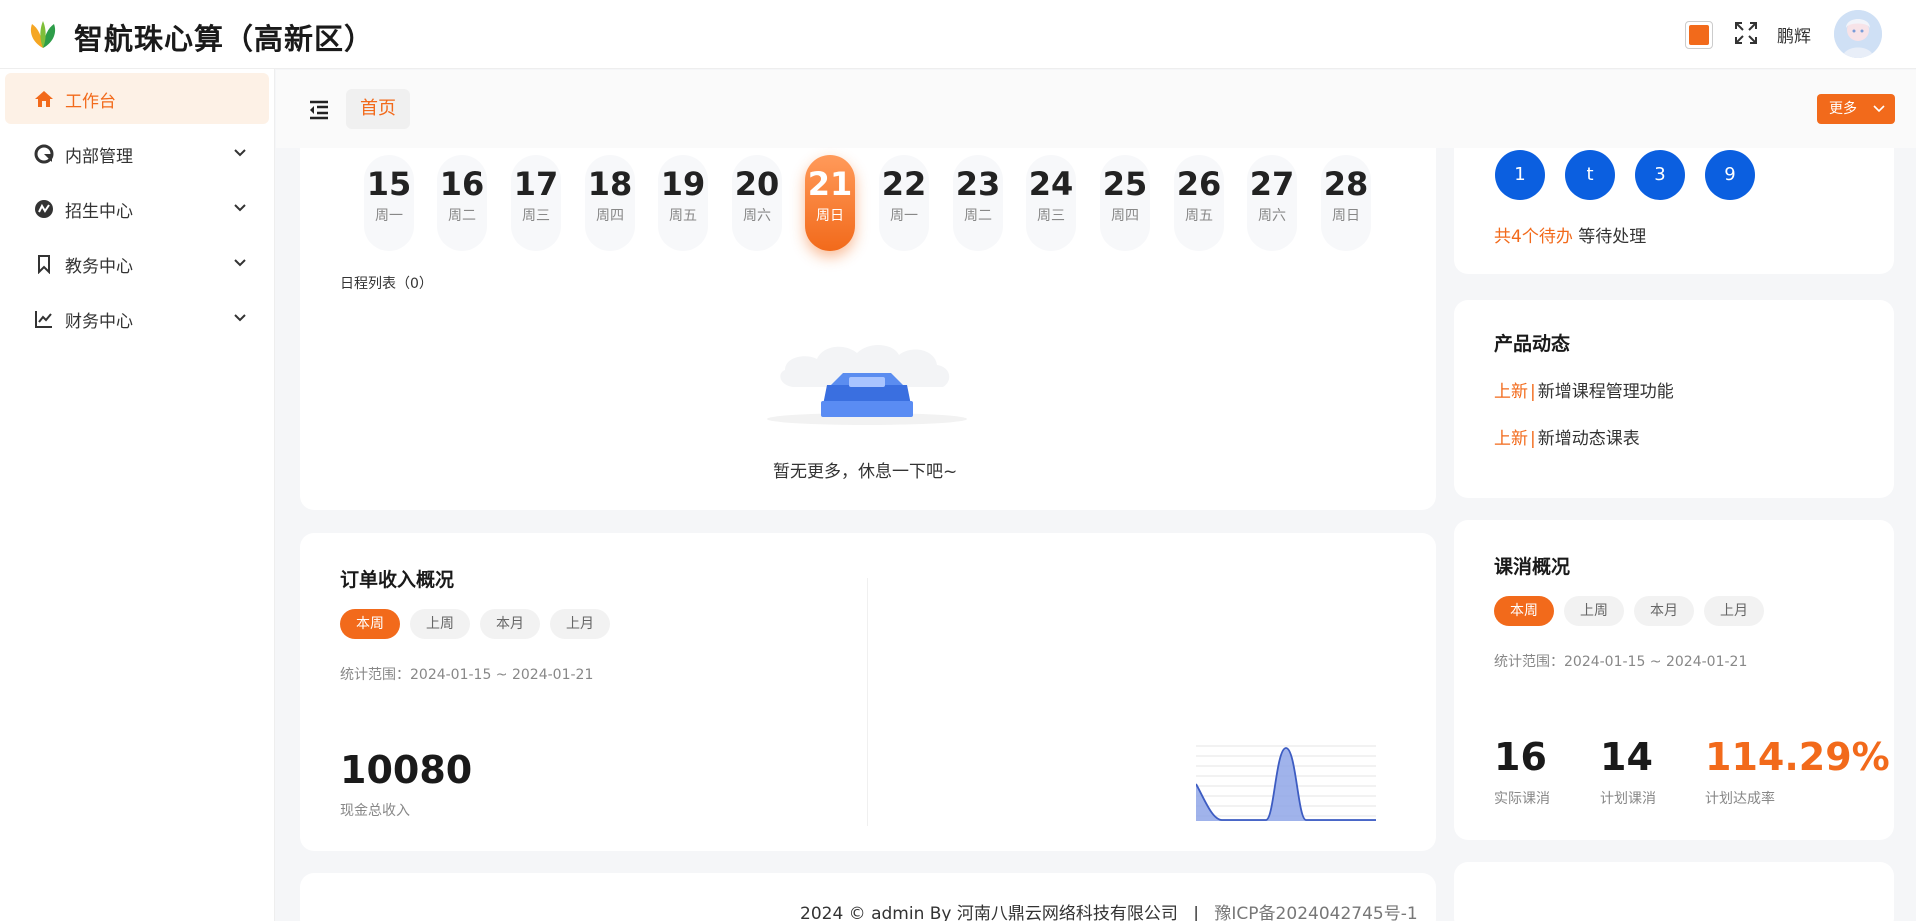 Image resolution: width=1916 pixels, height=921 pixels. I want to click on planned-consumption-value: 14, so click(1626, 757).